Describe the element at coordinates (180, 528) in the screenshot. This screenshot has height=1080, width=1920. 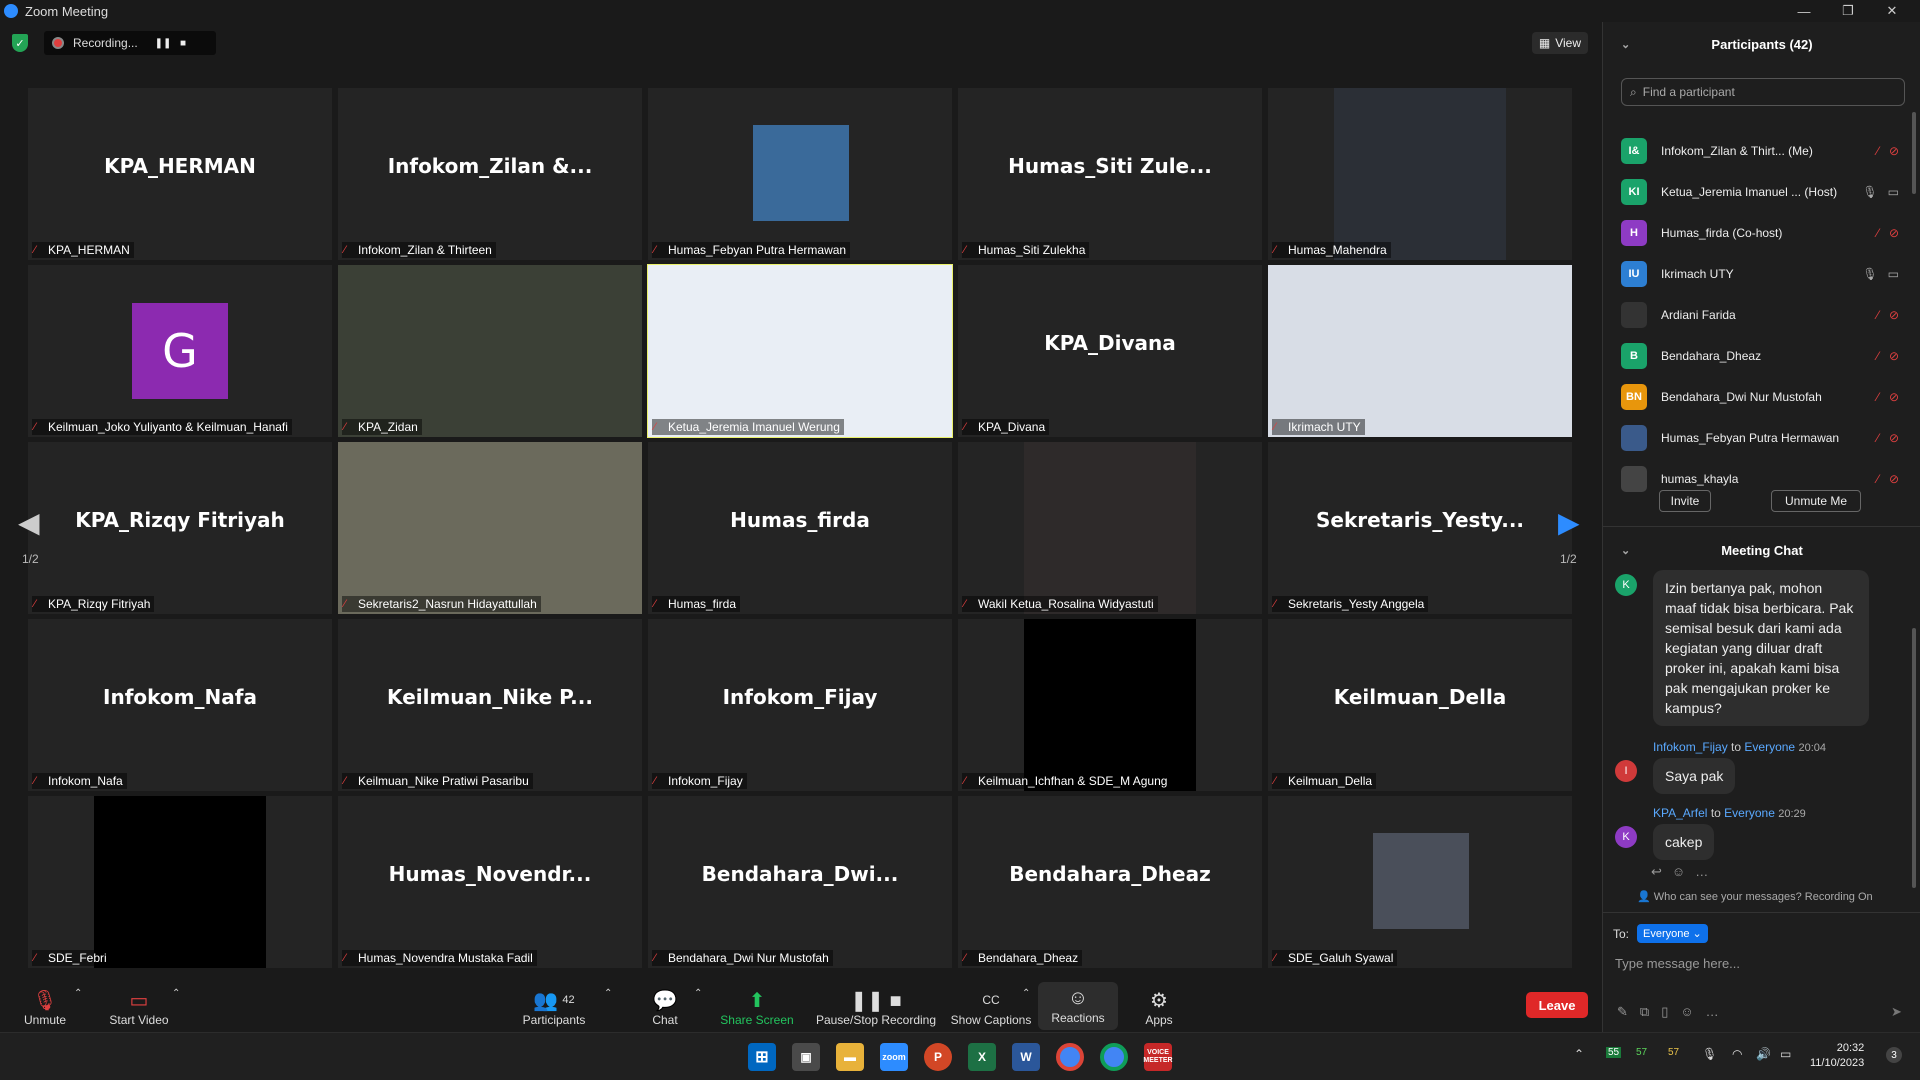
I see `video-tile: KPA_Rizqy Fitriyah ⁄ KPA_Rizqy Fitriyah` at that location.